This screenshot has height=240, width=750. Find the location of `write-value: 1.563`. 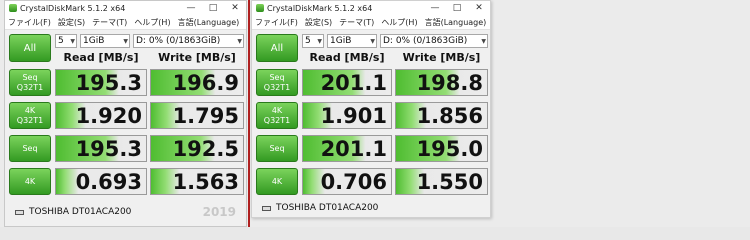

write-value: 1.563 is located at coordinates (197, 181).